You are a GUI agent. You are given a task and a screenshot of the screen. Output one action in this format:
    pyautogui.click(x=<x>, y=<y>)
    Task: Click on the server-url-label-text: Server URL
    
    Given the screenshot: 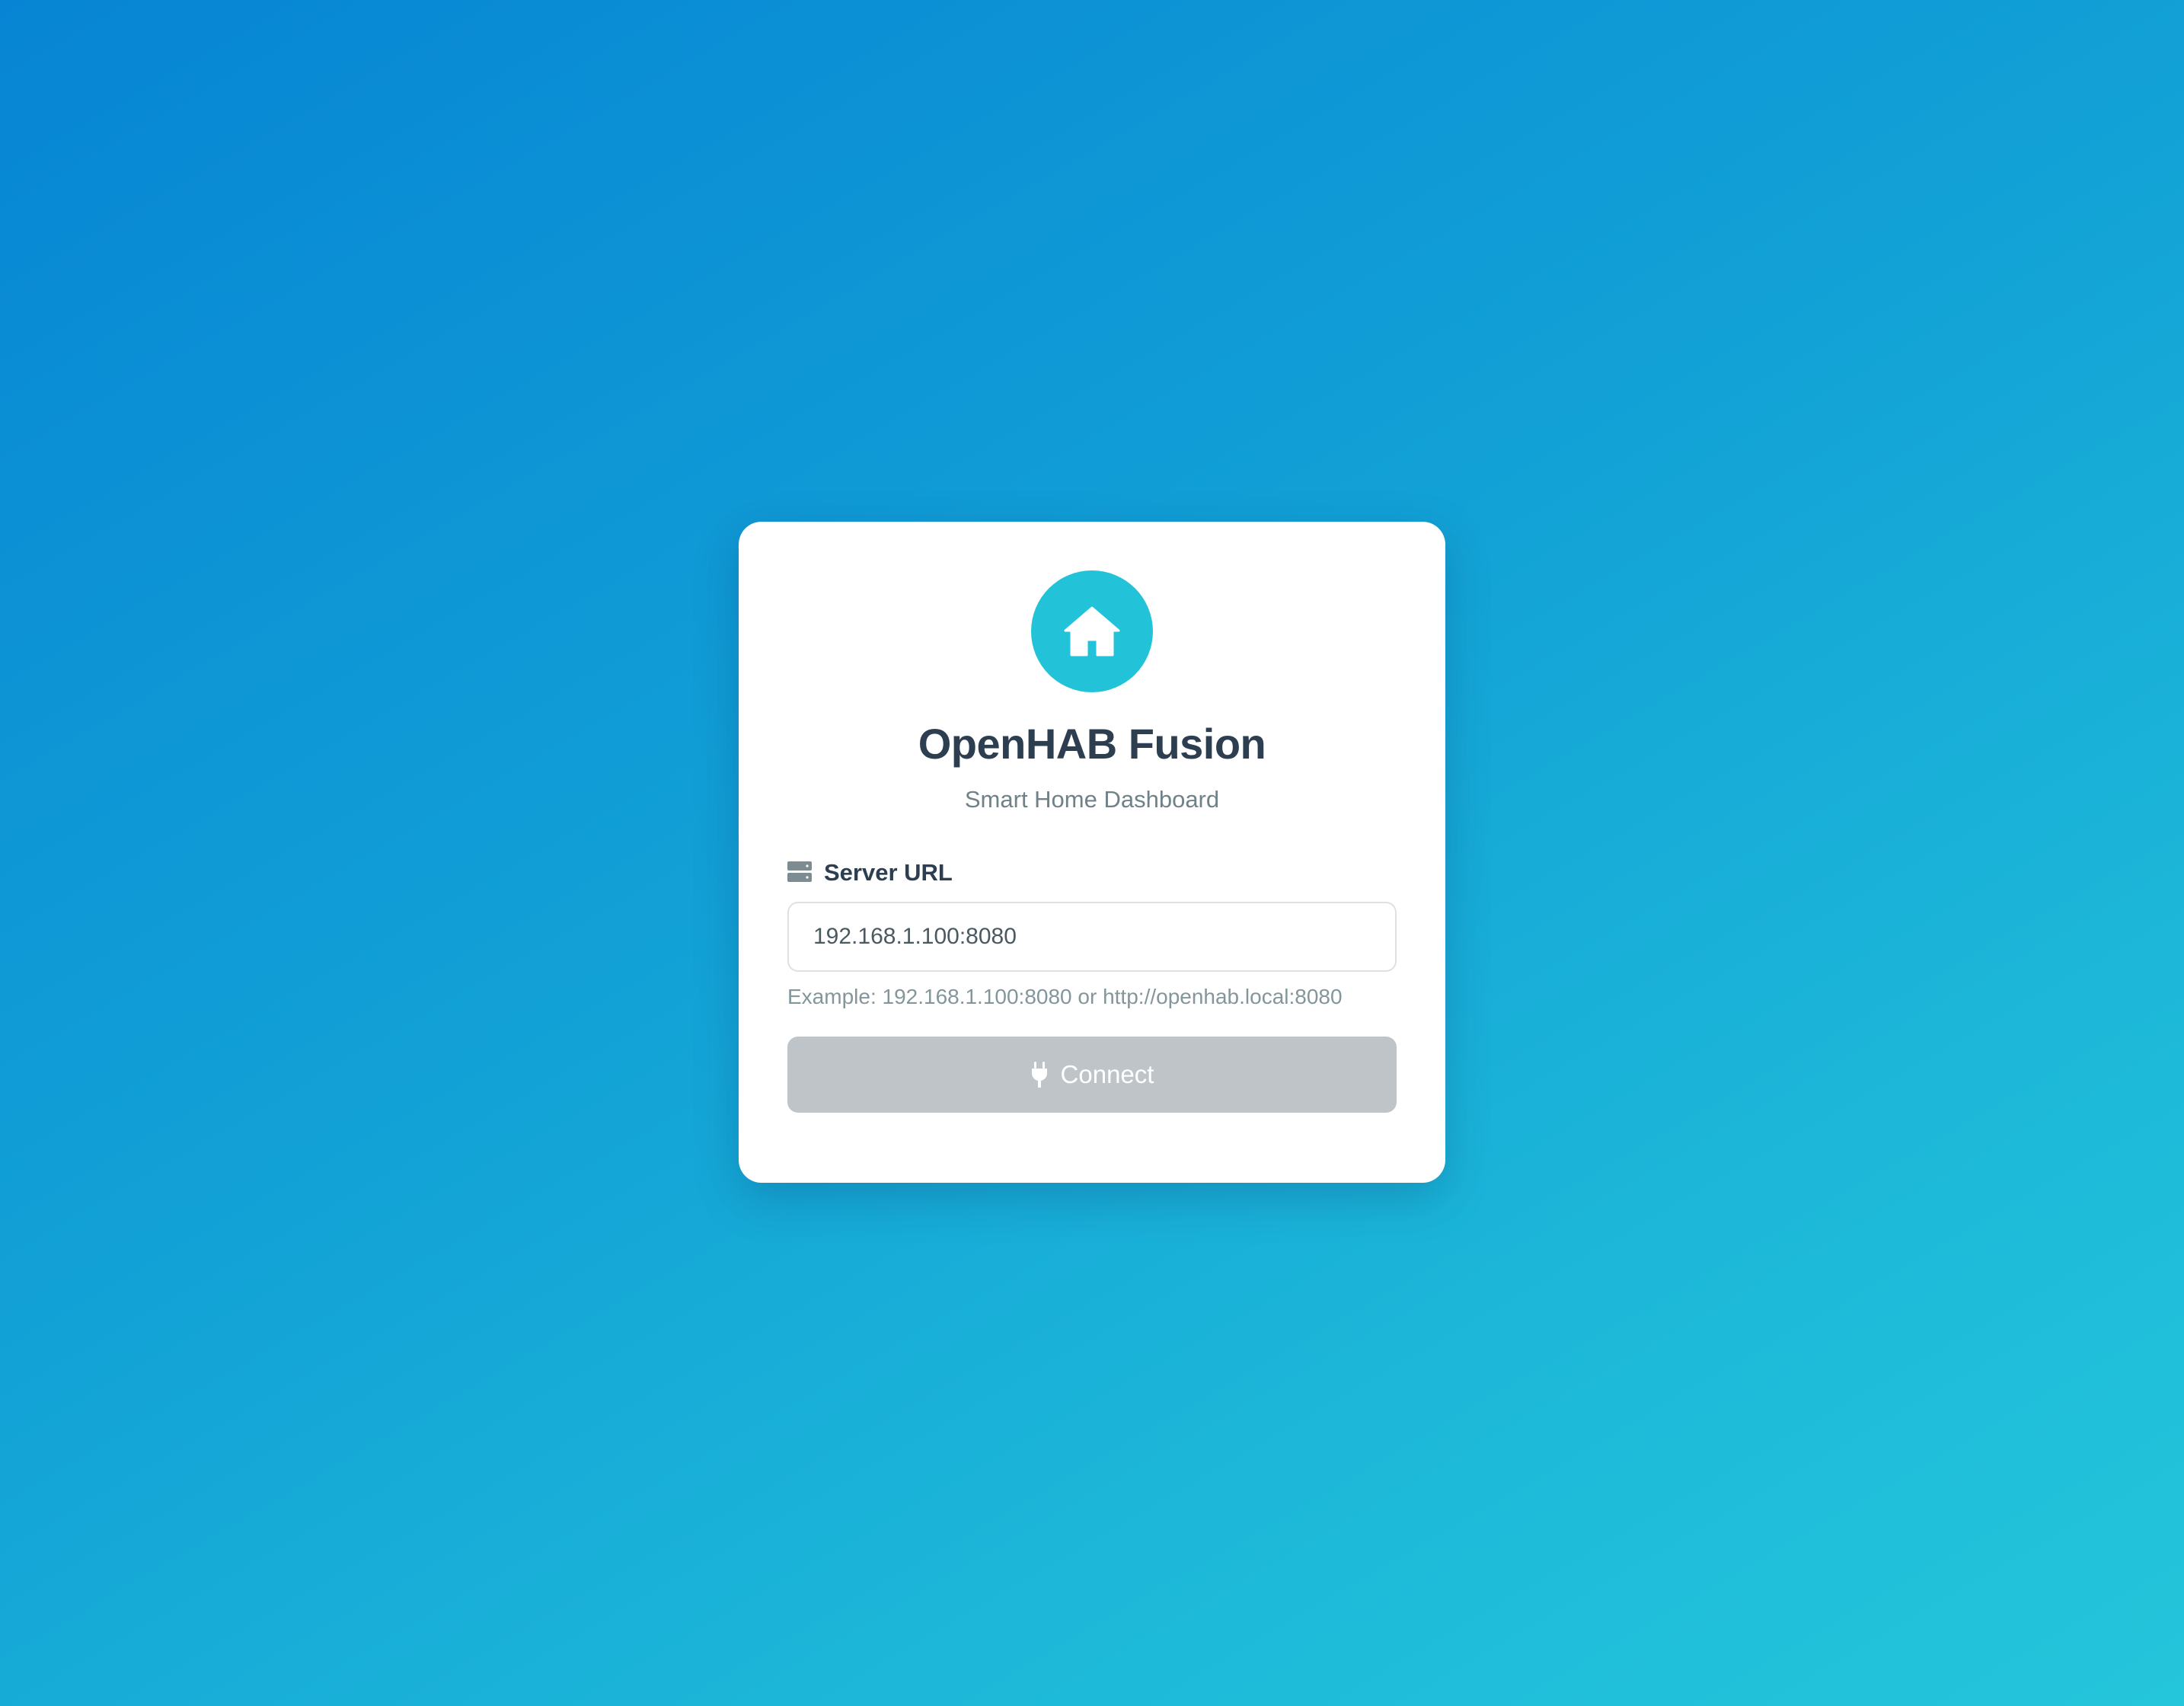 What is the action you would take?
    pyautogui.click(x=888, y=872)
    